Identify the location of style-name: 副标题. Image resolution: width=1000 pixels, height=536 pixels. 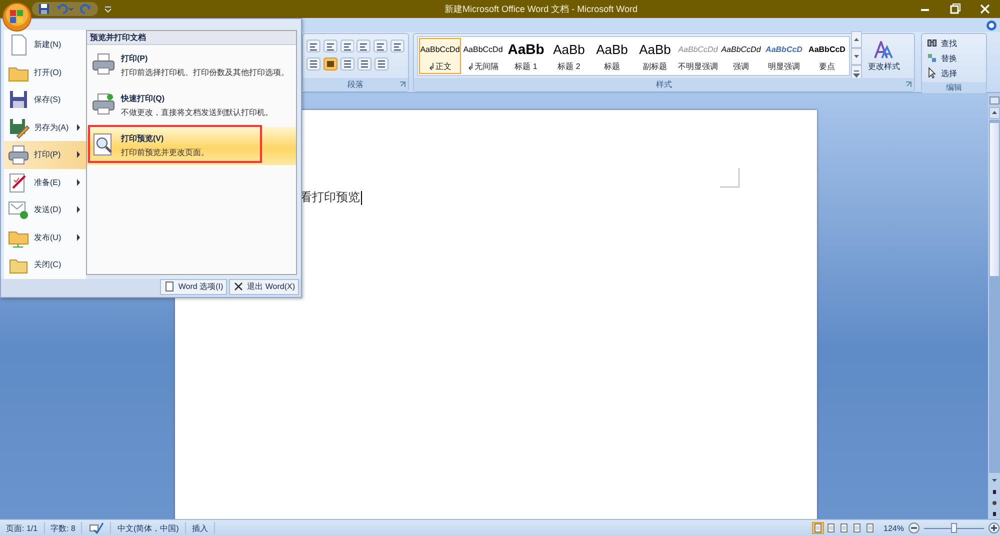
(655, 66).